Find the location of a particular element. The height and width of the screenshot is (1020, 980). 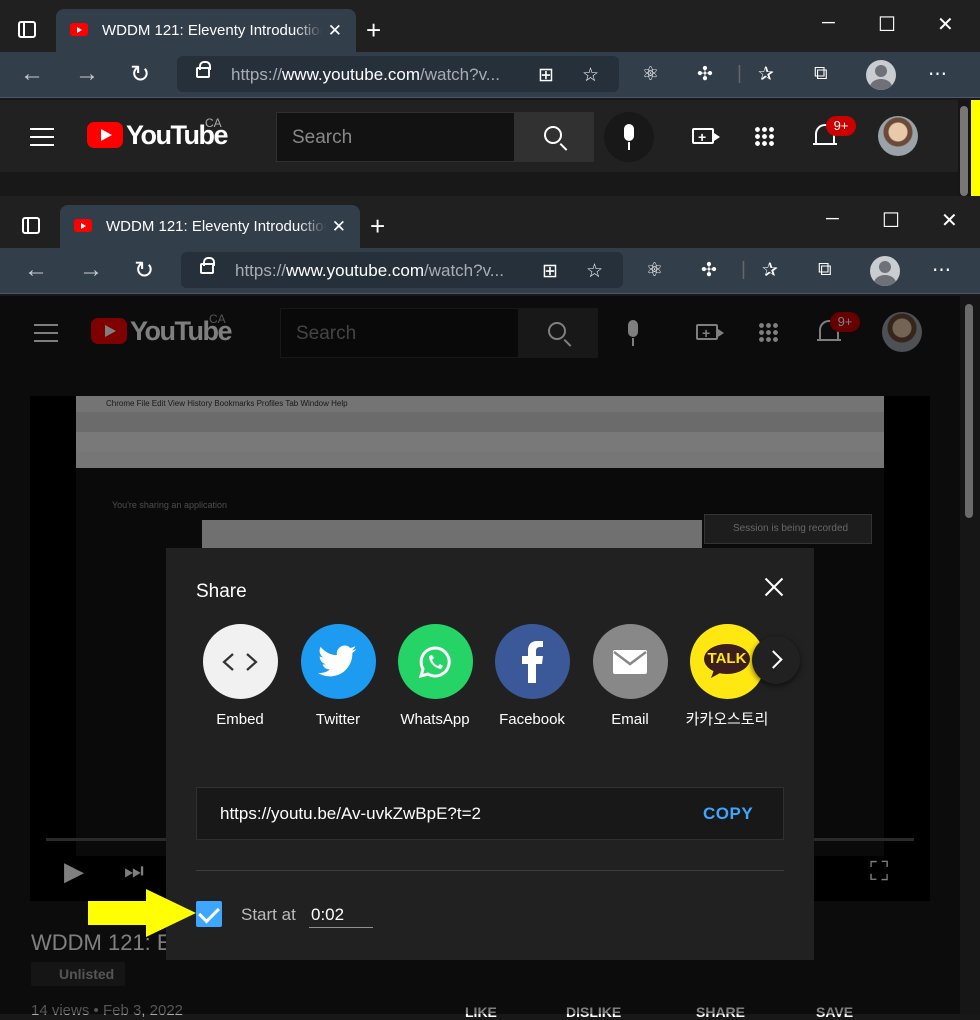

share-whatsapp: WhatsApp is located at coordinates (435, 677).